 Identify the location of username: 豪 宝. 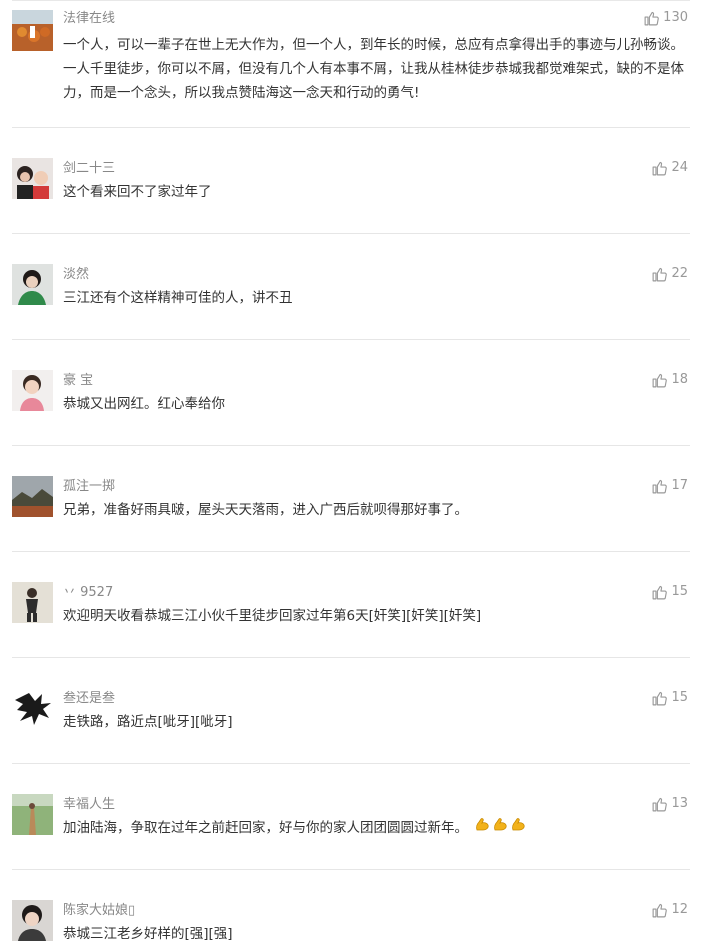
(78, 381).